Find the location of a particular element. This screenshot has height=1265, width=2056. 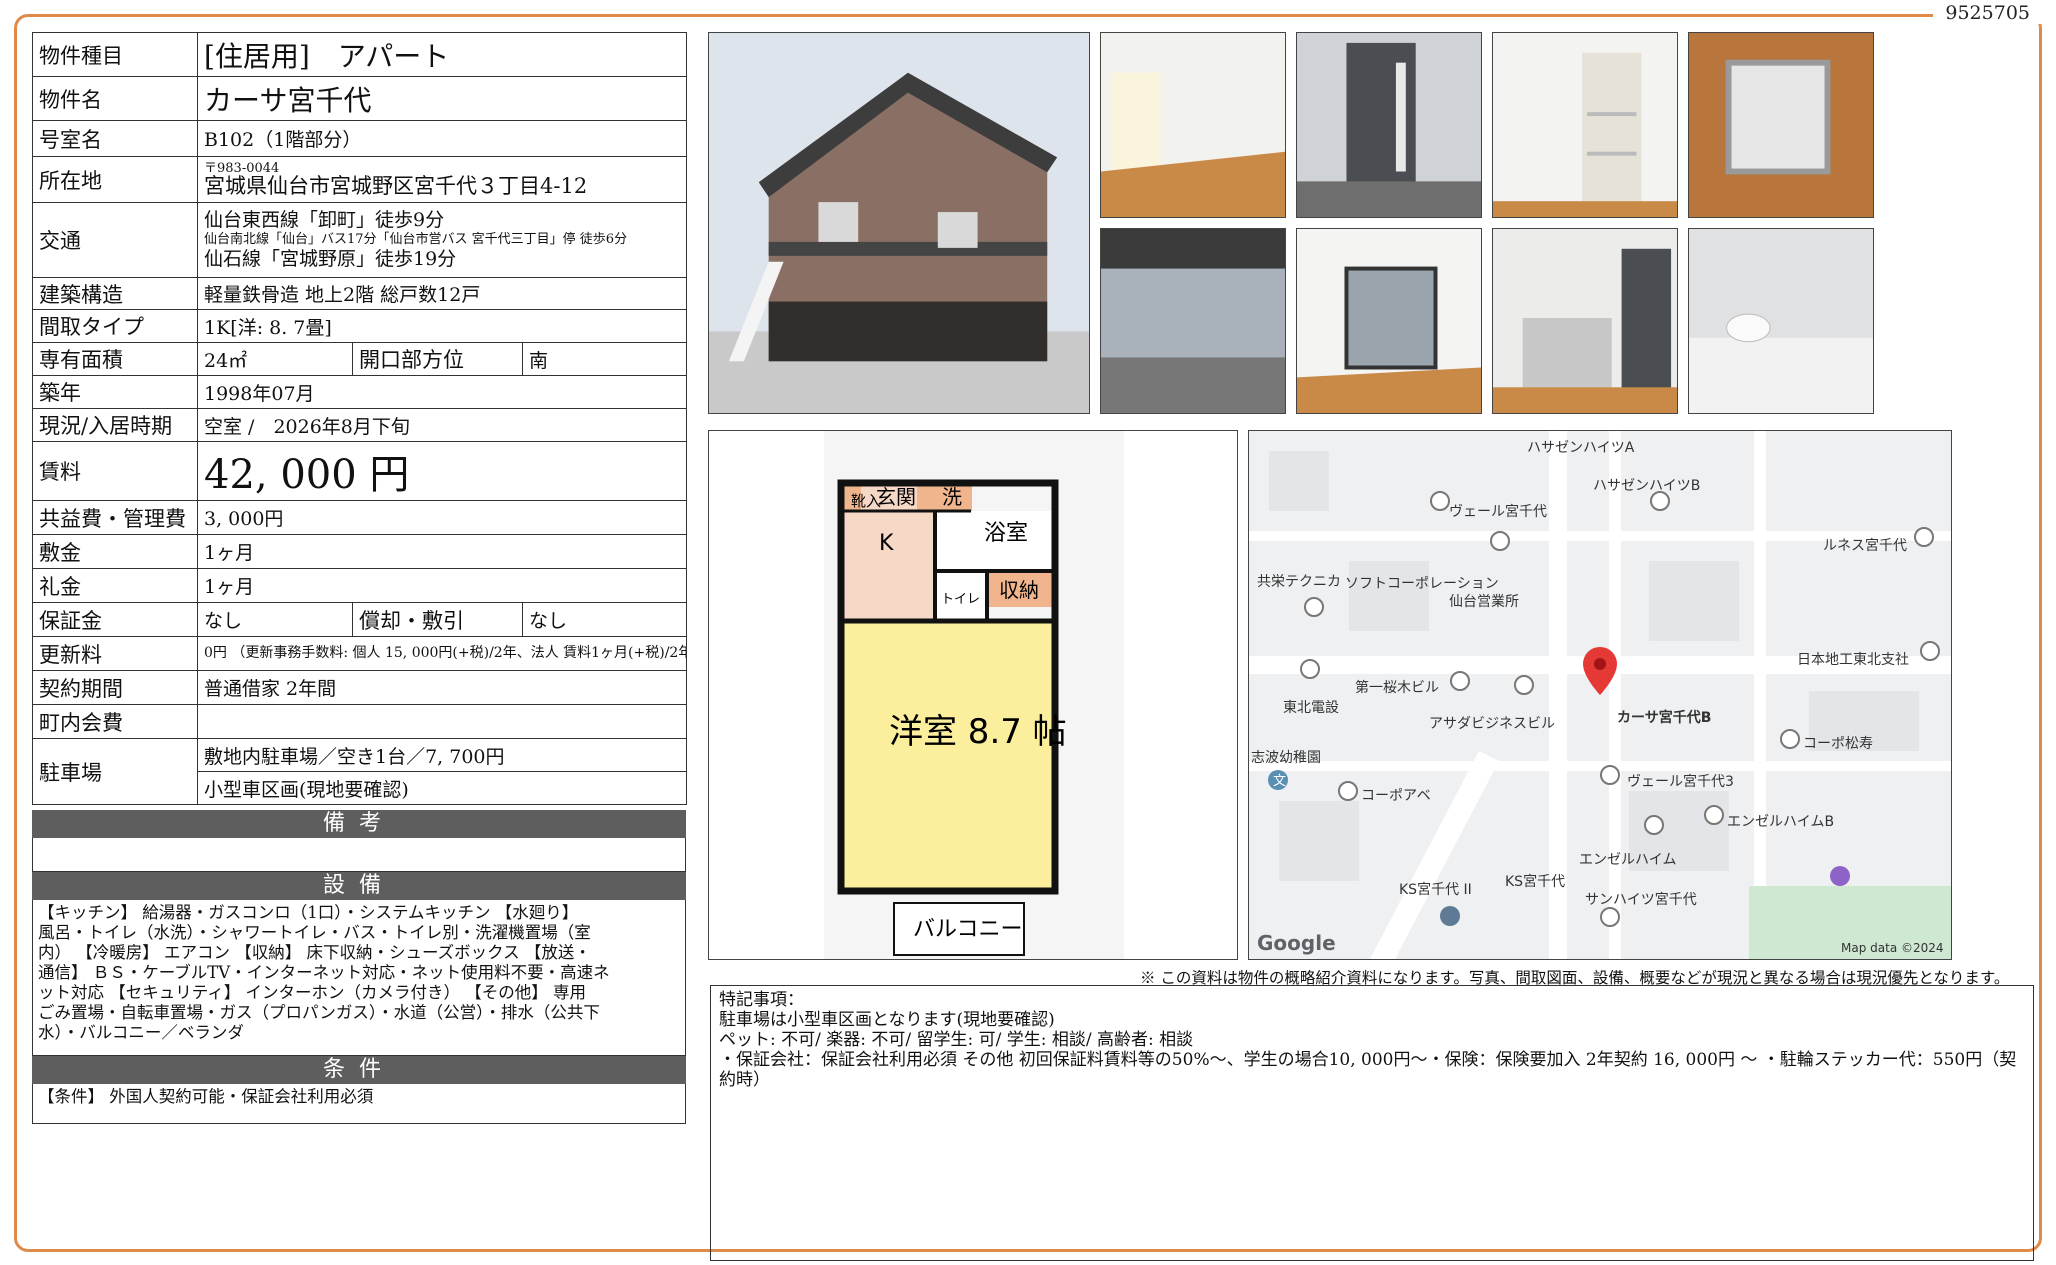

facilities-line: 【キッチン】 給湯器・ガスコンロ（1口）・システムキッチン 【水廻り】 is located at coordinates (308, 912).